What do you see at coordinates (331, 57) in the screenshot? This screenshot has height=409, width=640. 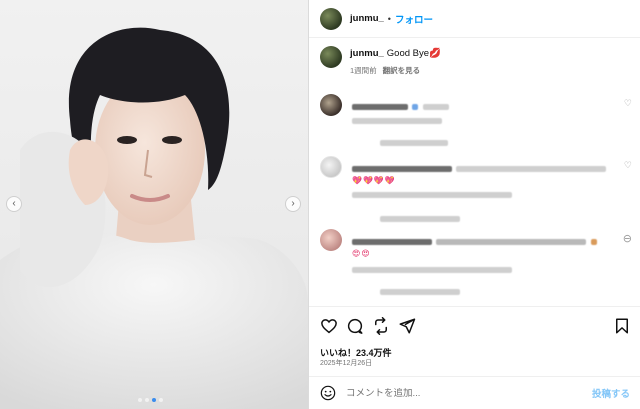 I see `caption-avatar` at bounding box center [331, 57].